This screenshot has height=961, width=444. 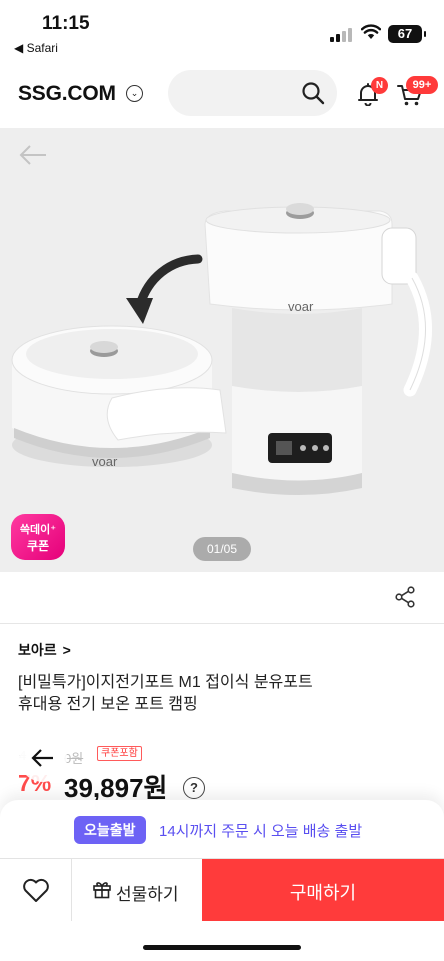 What do you see at coordinates (38, 530) in the screenshot?
I see `coupon-badge-line1: 쓱데이⁺` at bounding box center [38, 530].